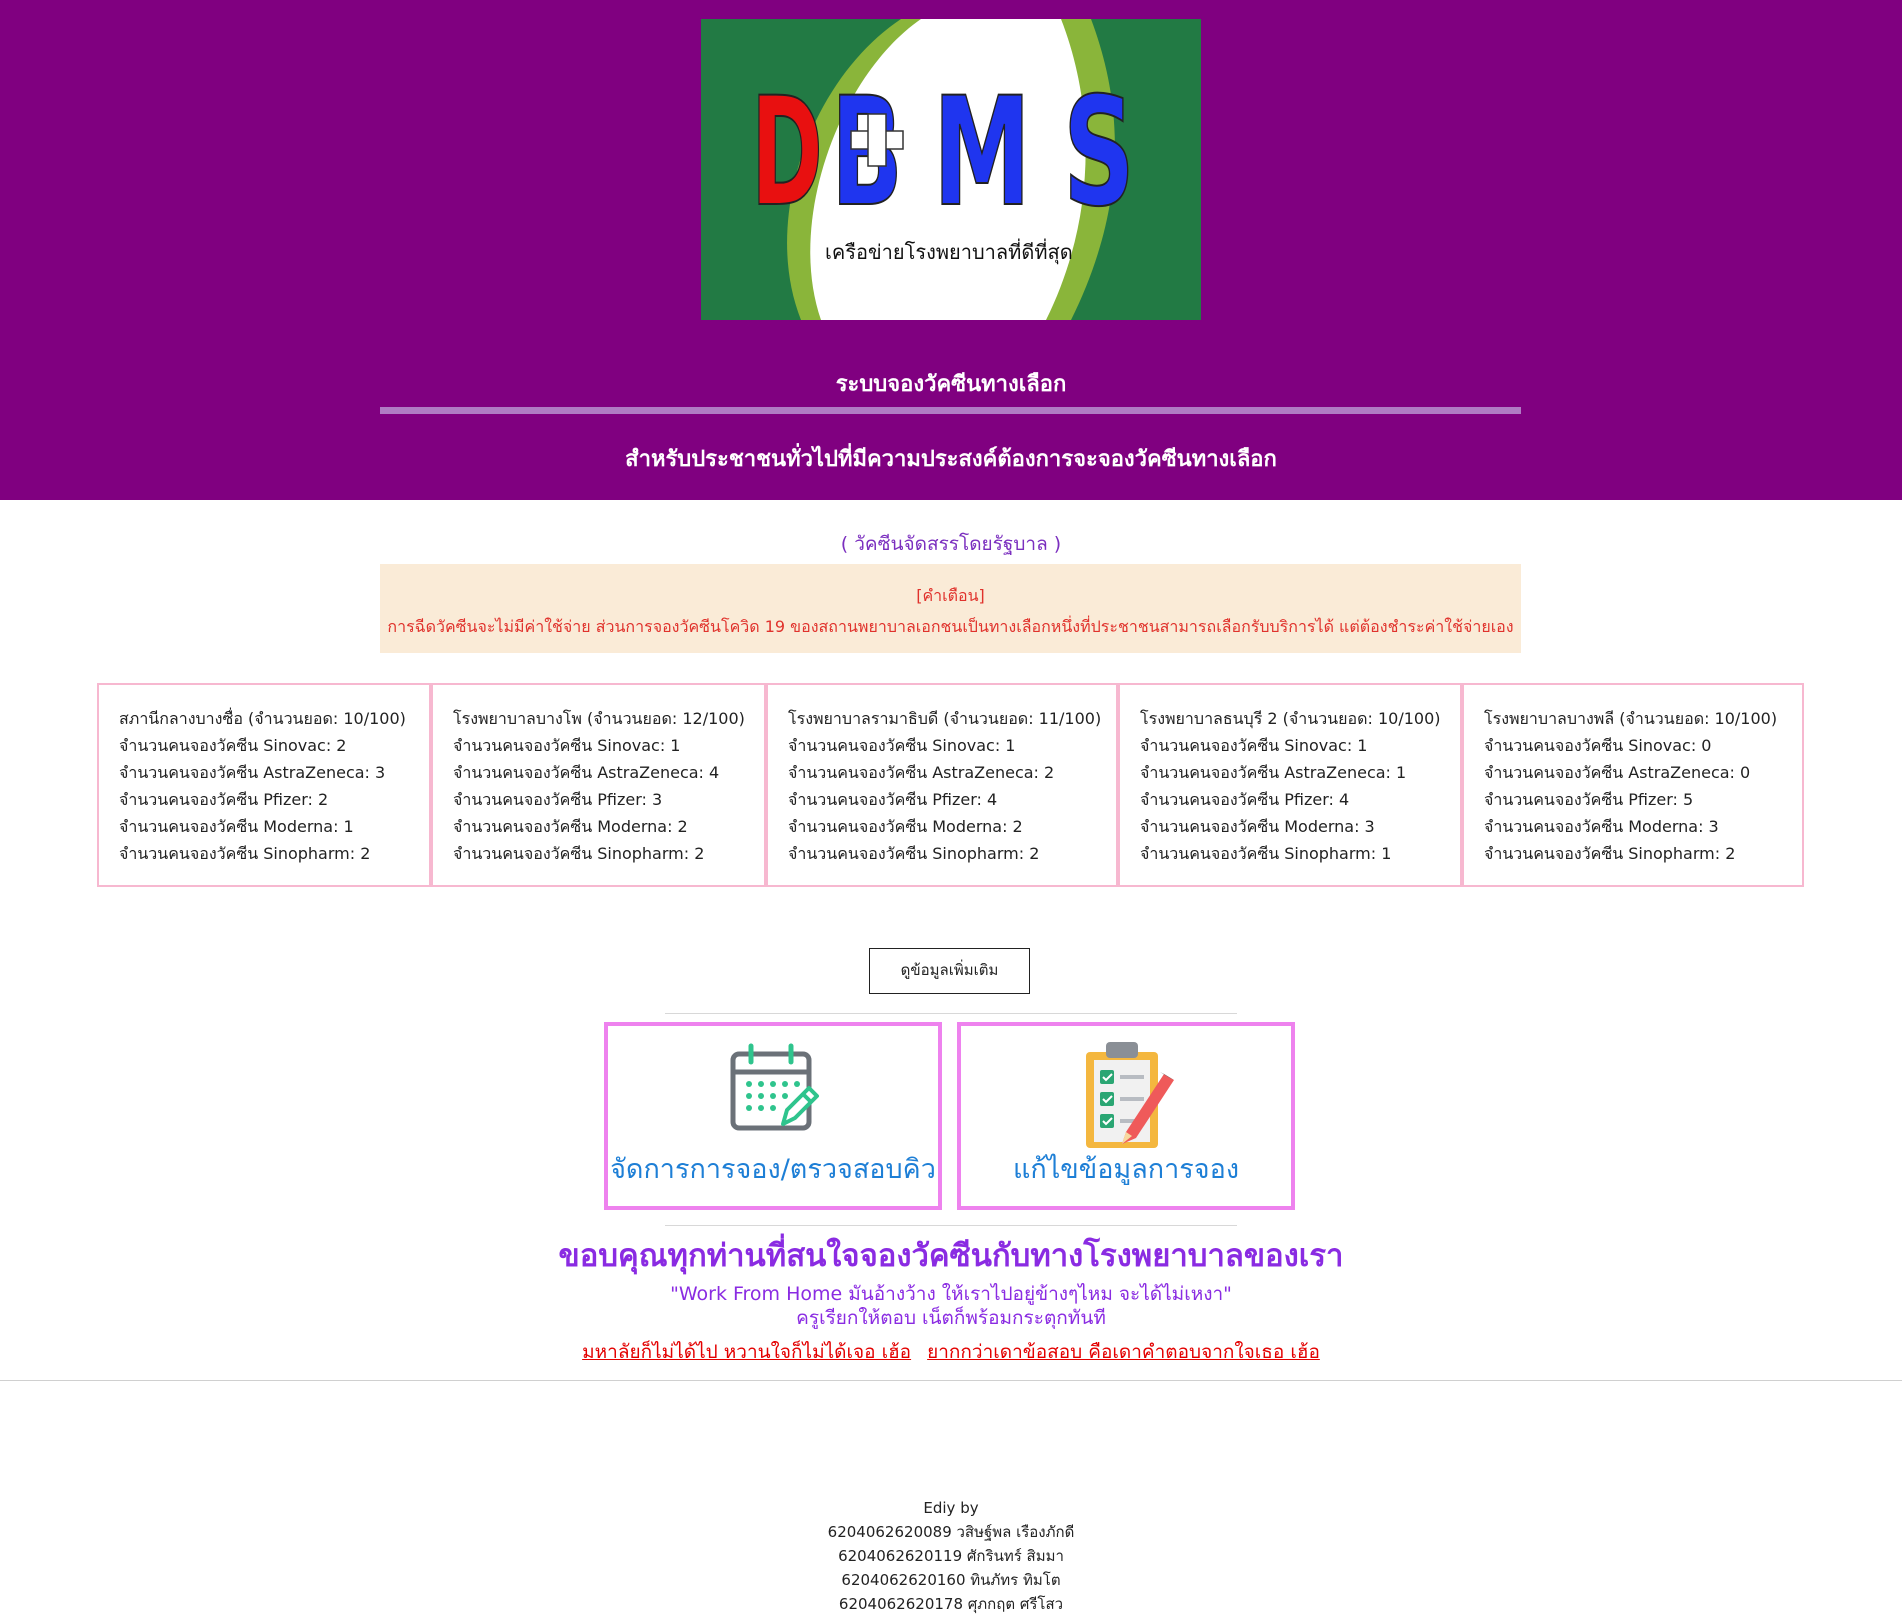  Describe the element at coordinates (1290, 718) in the screenshot. I see `hospital-card-header: โรงพยาบาลธนบุรี 2 (จำนวนยอด: 10/100)` at that location.